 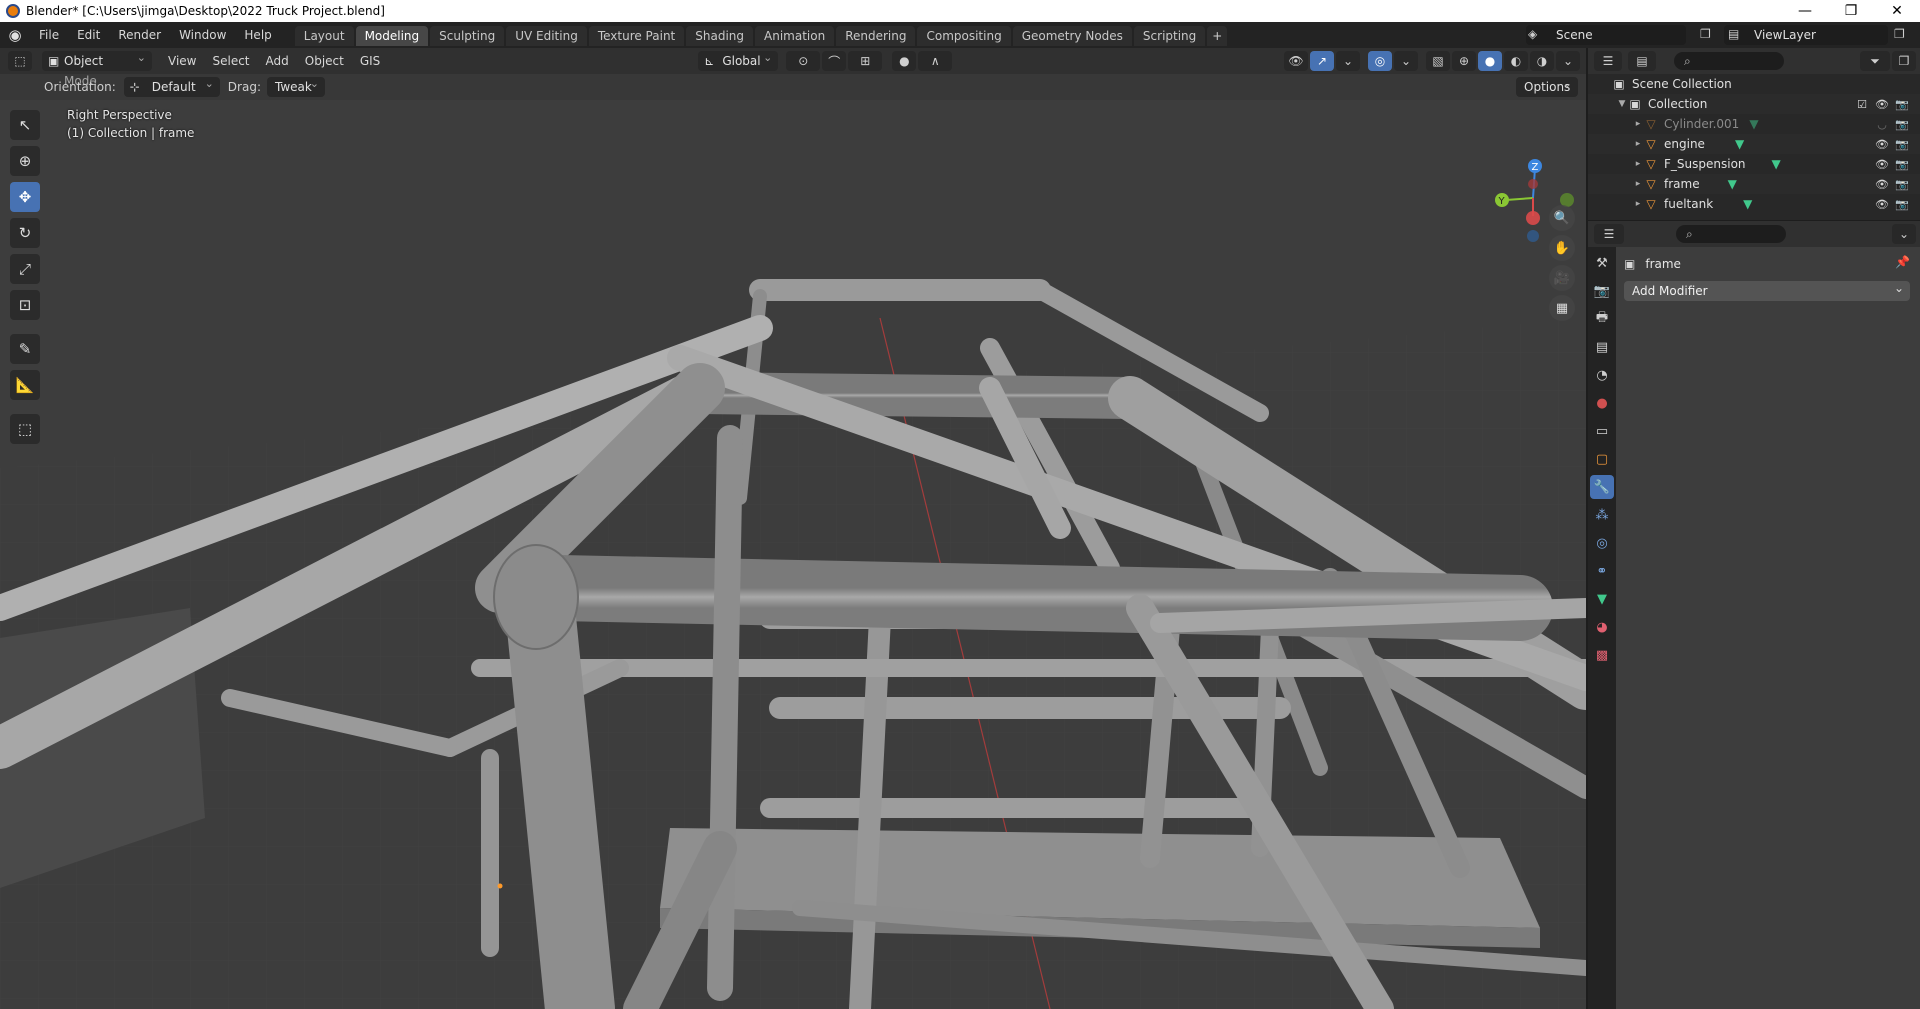 I want to click on editor-type-icon: ⬚, so click(x=20, y=61).